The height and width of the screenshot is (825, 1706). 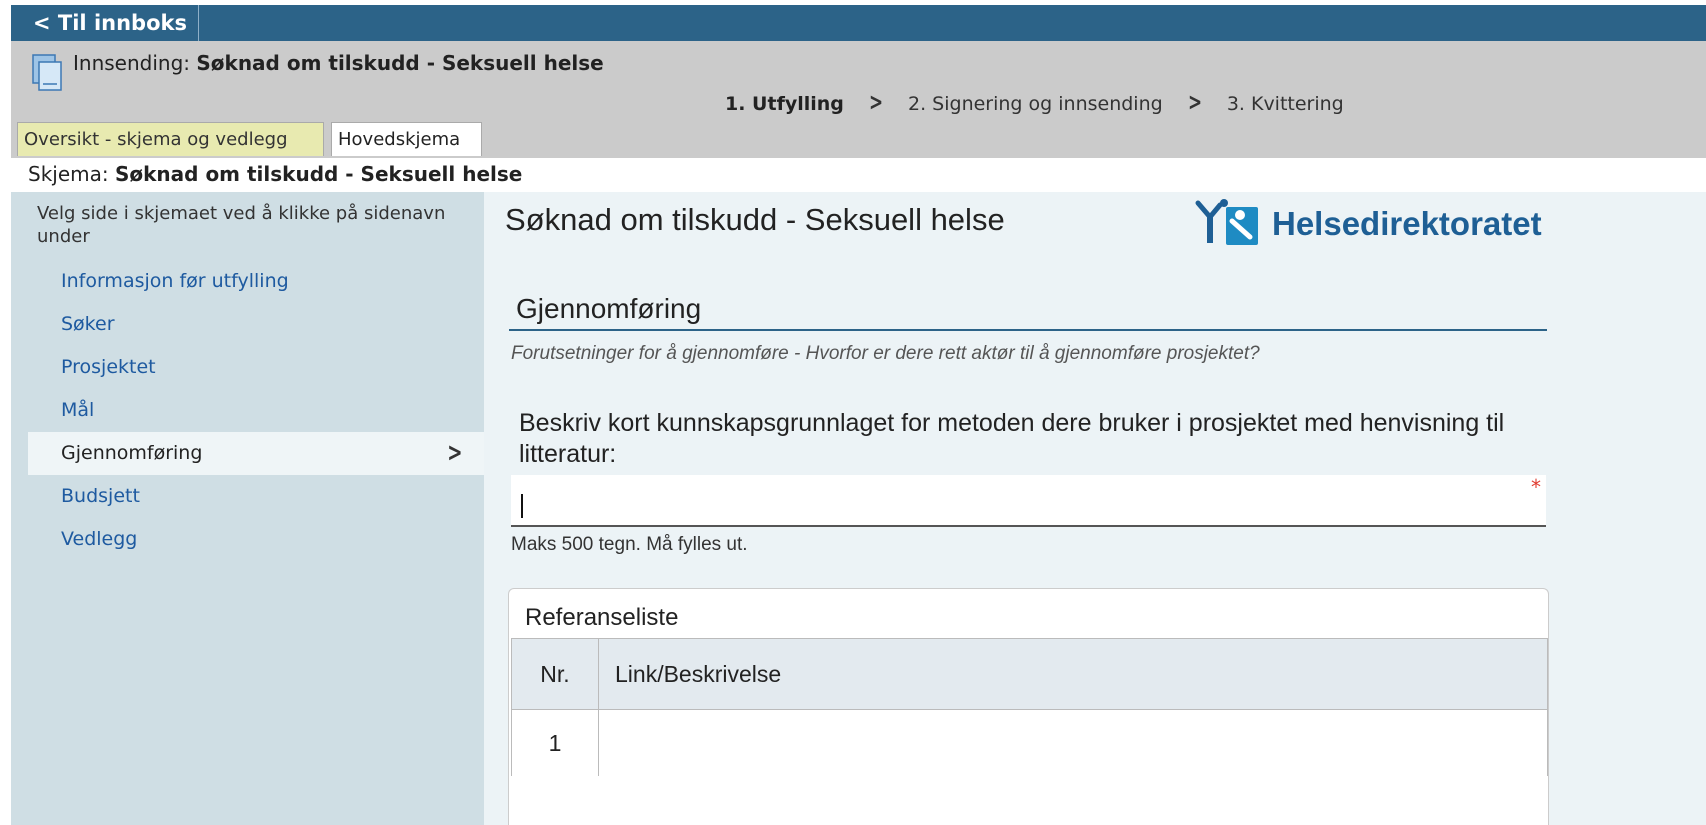 What do you see at coordinates (1226, 222) in the screenshot?
I see `logo-icon` at bounding box center [1226, 222].